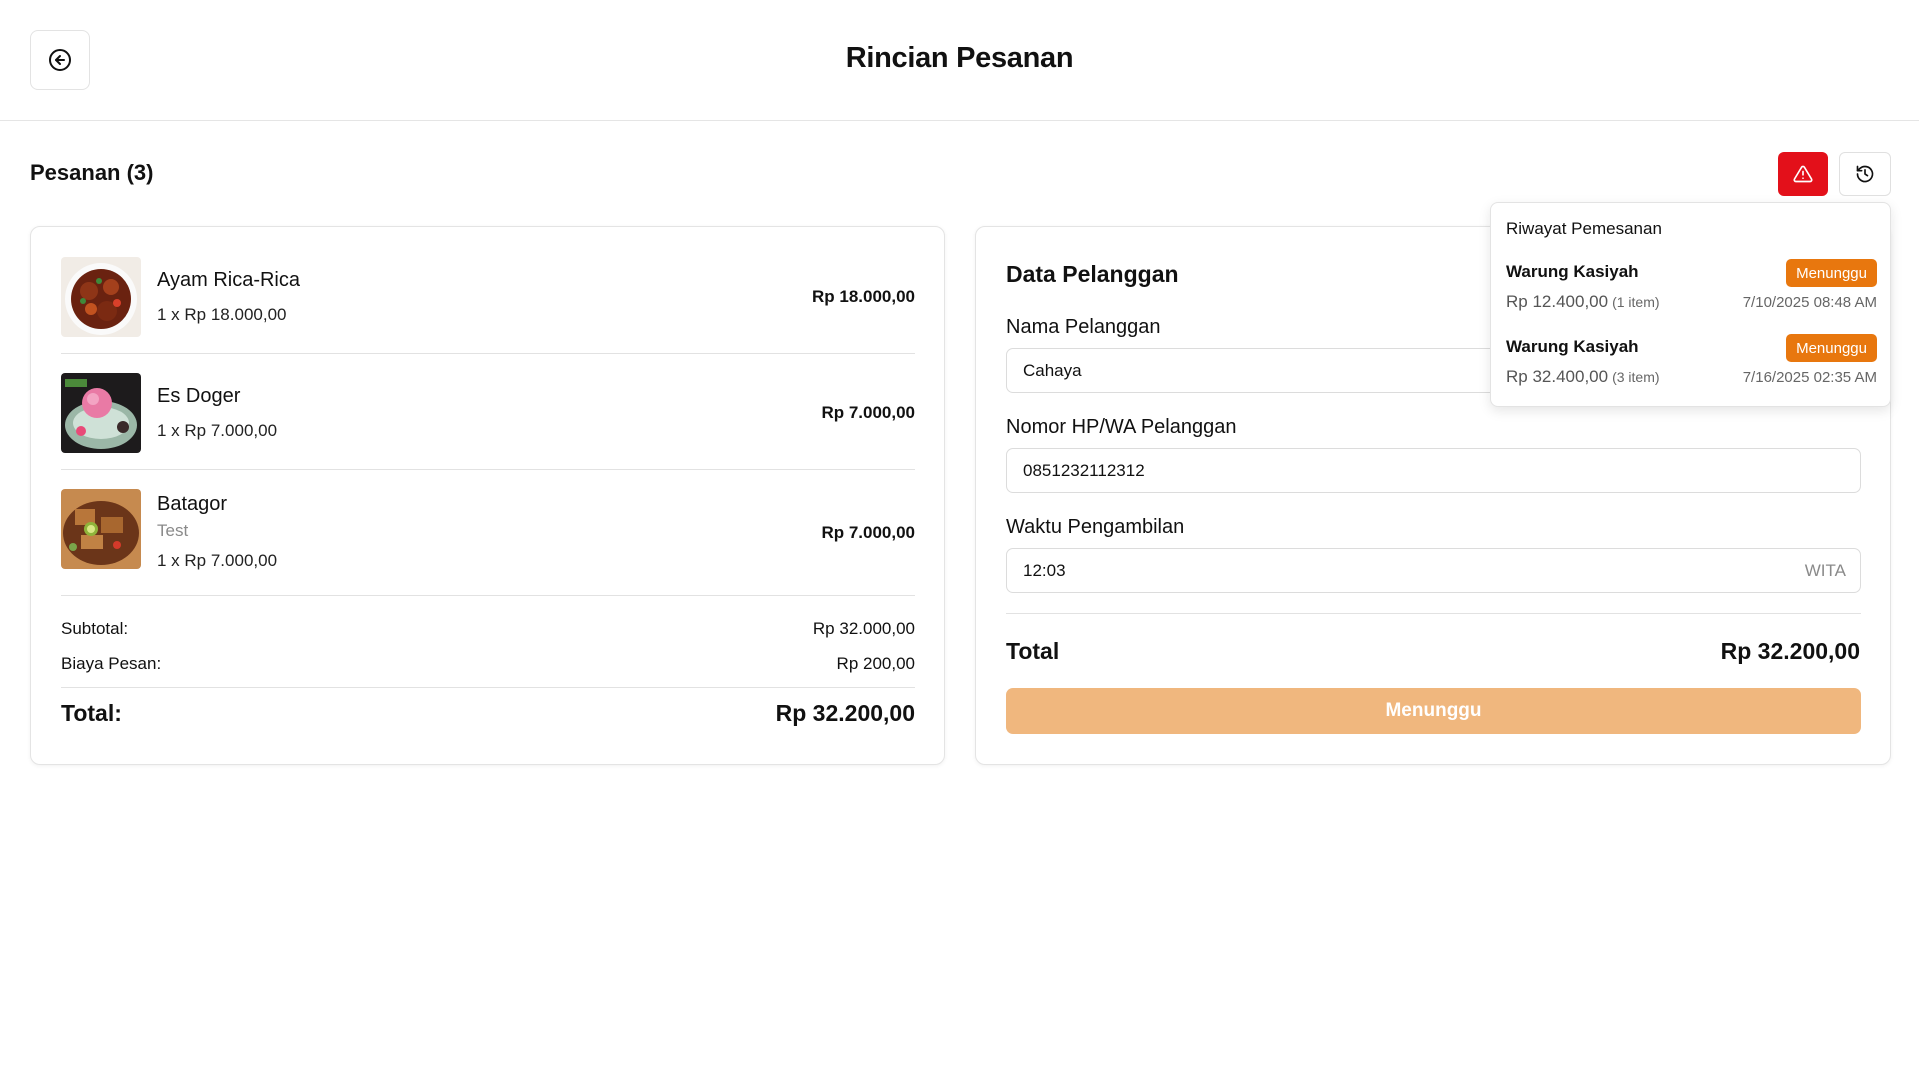  Describe the element at coordinates (1790, 651) in the screenshot. I see `customer-total-value: Rp 32.200,00` at that location.